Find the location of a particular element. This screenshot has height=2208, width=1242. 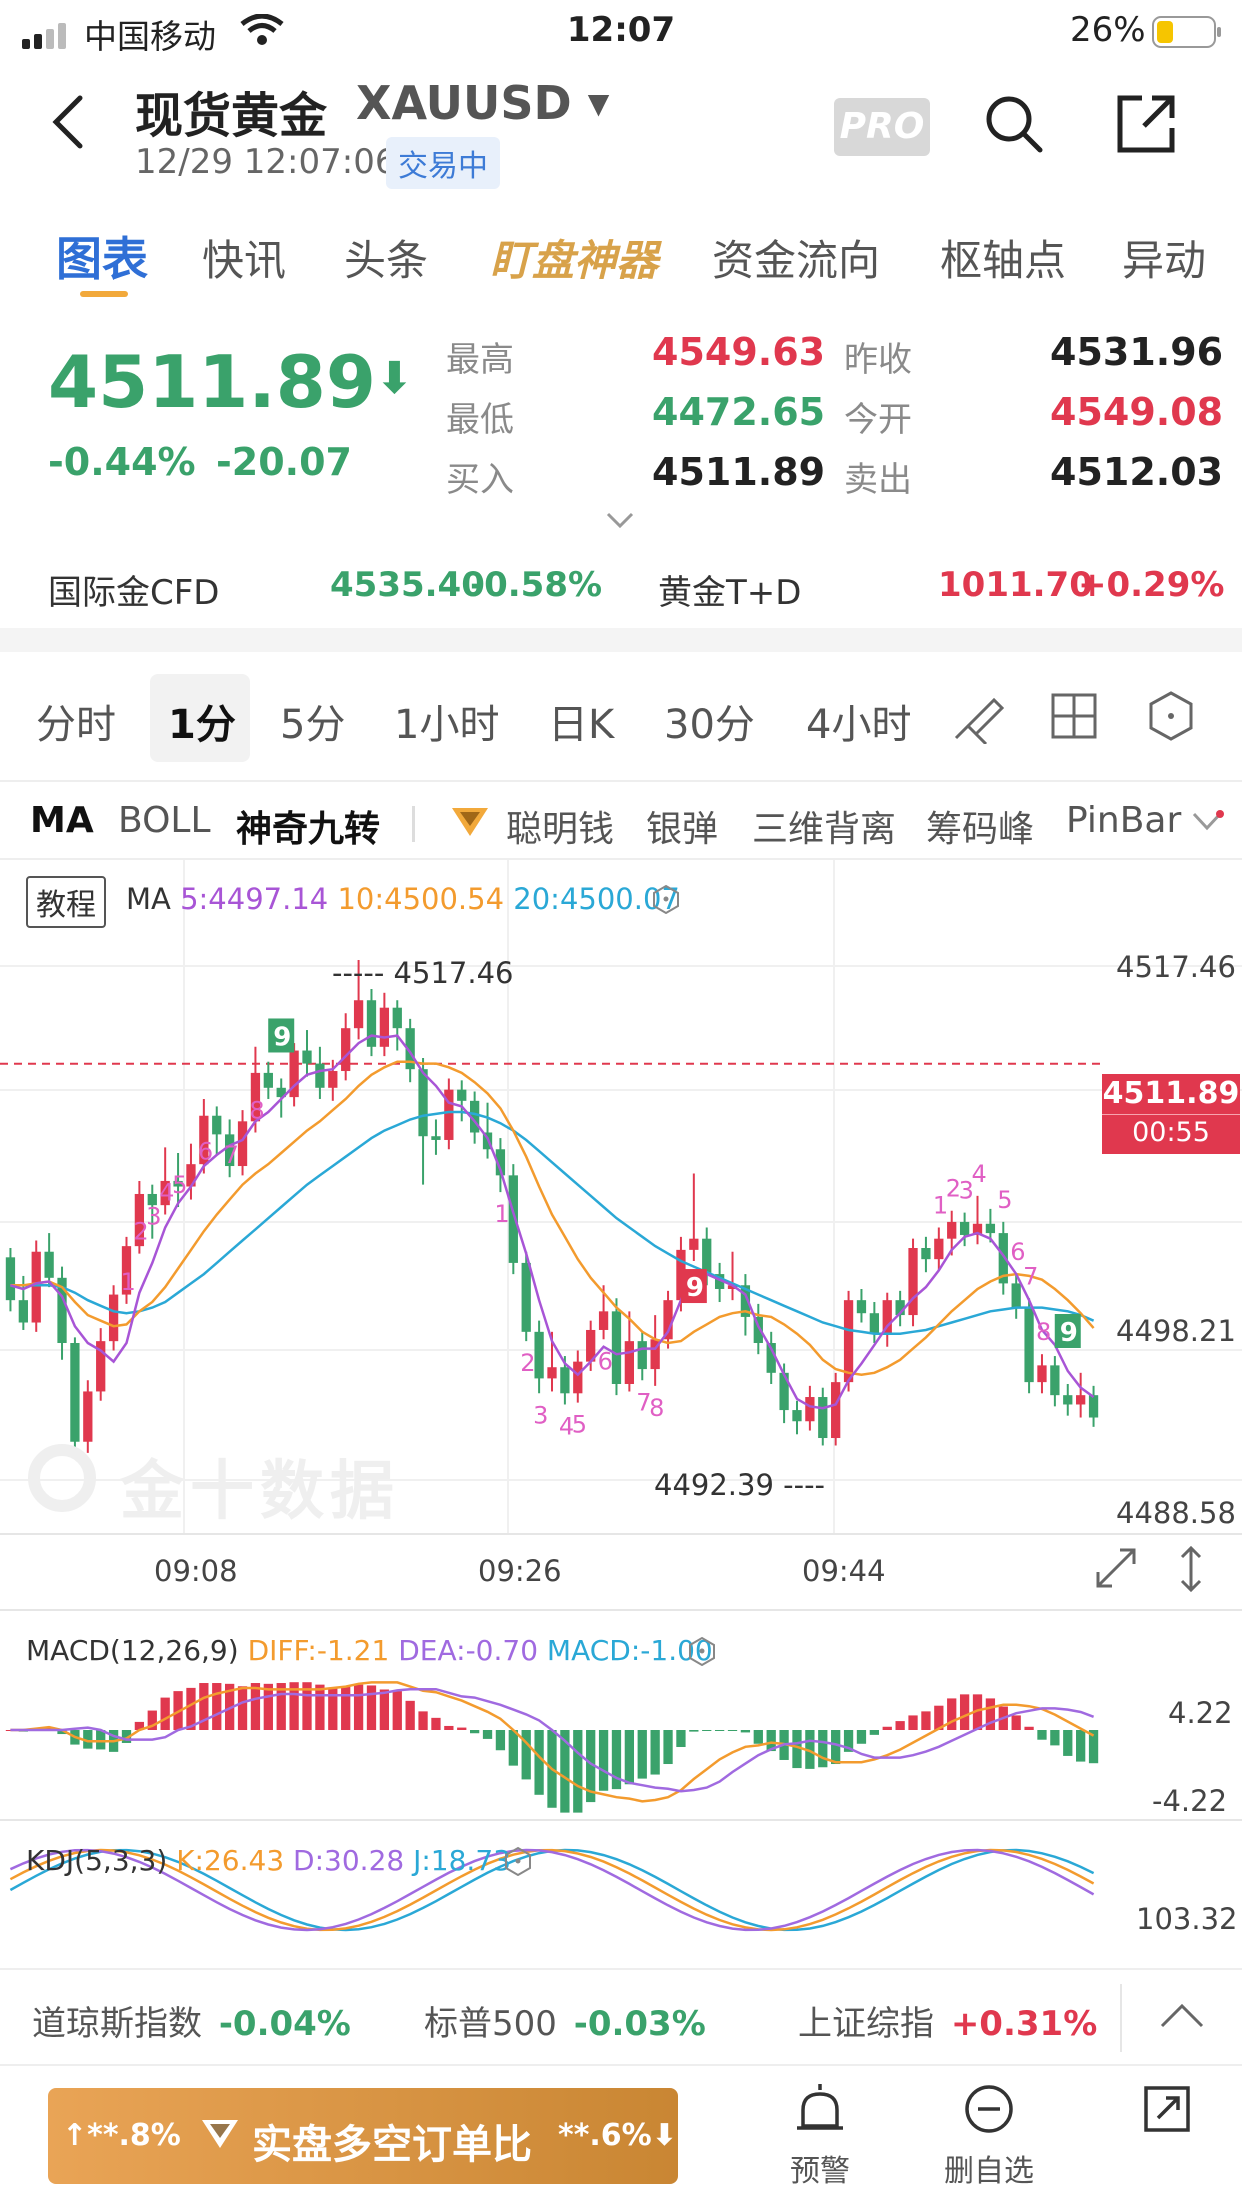

tab-pivot: 枢轴点 is located at coordinates (1003, 257).